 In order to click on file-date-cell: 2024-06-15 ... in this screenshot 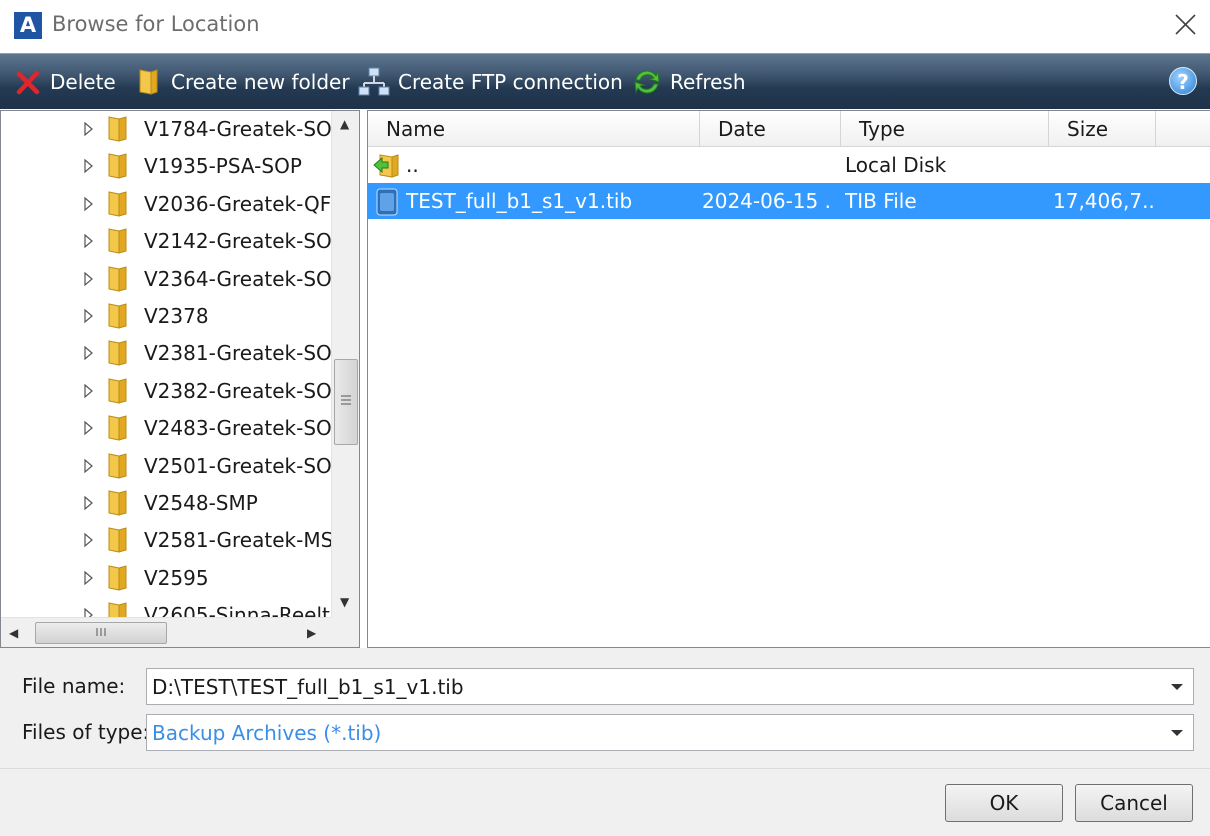, I will do `click(767, 201)`.